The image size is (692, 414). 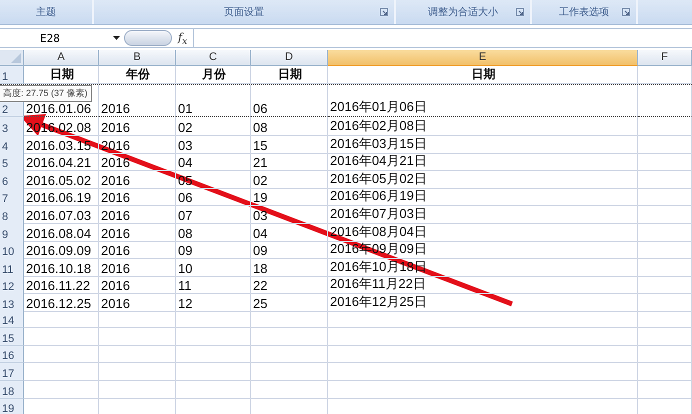 What do you see at coordinates (289, 196) in the screenshot?
I see `table-cell: 19` at bounding box center [289, 196].